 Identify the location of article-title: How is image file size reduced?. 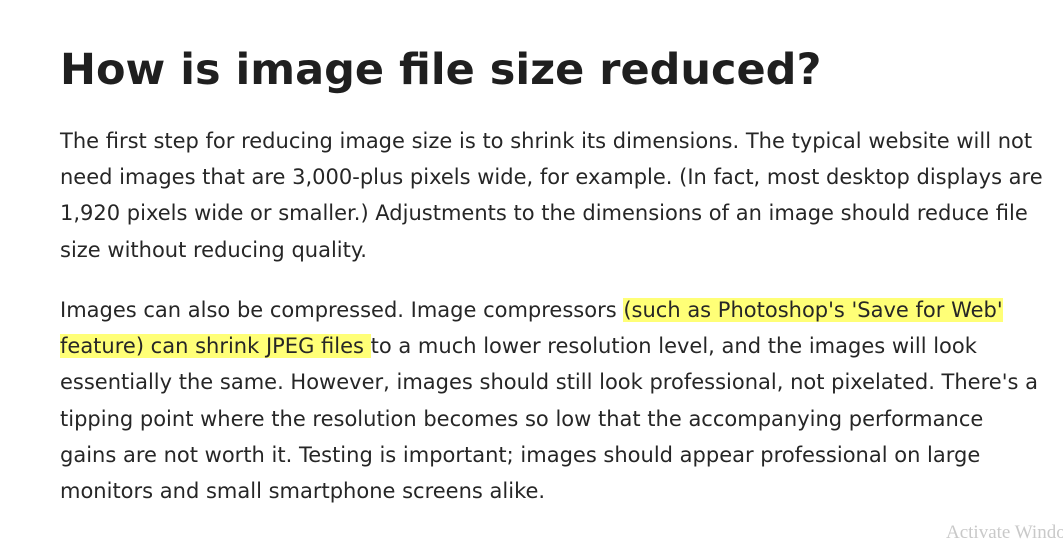
(441, 70).